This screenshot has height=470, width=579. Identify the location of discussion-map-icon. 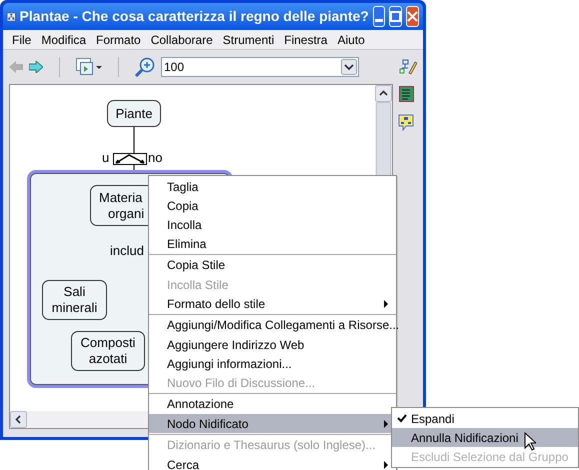
(406, 122).